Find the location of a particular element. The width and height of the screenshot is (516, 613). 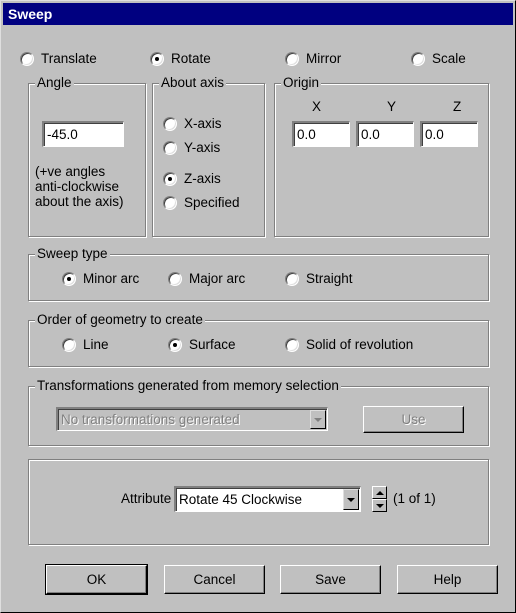

surface-radio: Surface is located at coordinates (202, 344).